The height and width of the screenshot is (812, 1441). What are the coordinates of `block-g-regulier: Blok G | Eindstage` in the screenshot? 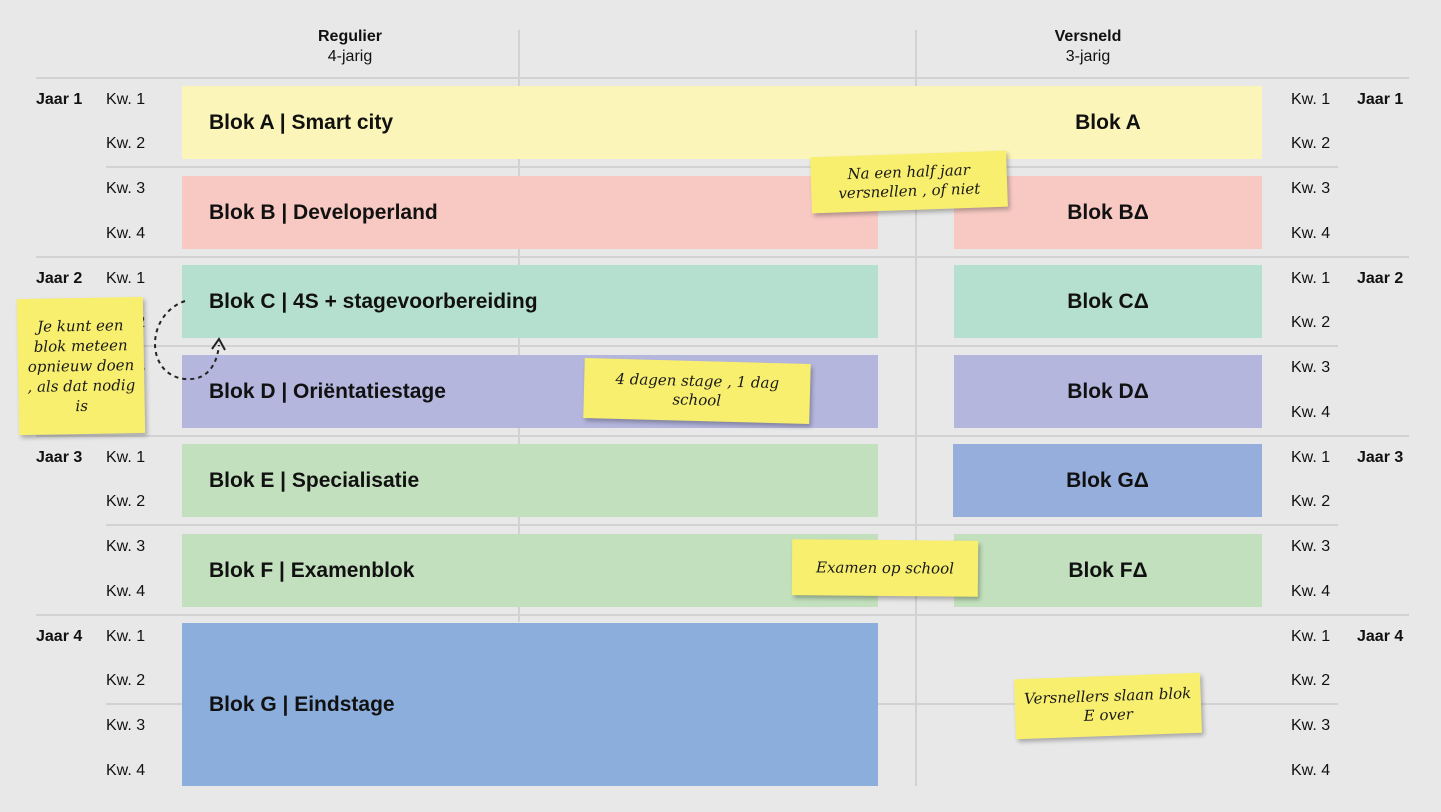 It's located at (530, 704).